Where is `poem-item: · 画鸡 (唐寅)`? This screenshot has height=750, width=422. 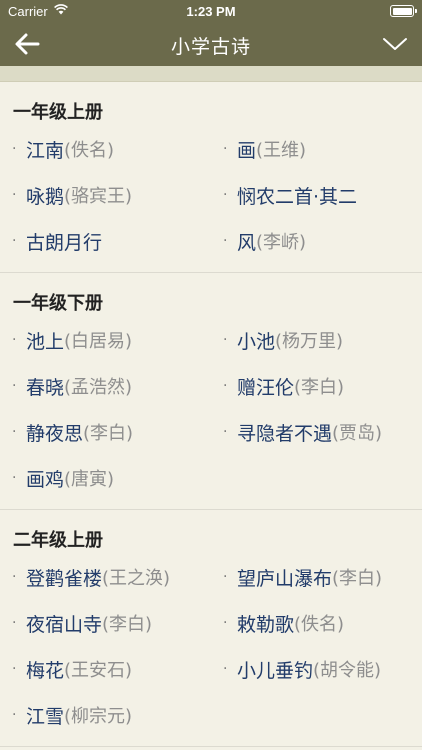
poem-item: · 画鸡 (唐寅) is located at coordinates (105, 478).